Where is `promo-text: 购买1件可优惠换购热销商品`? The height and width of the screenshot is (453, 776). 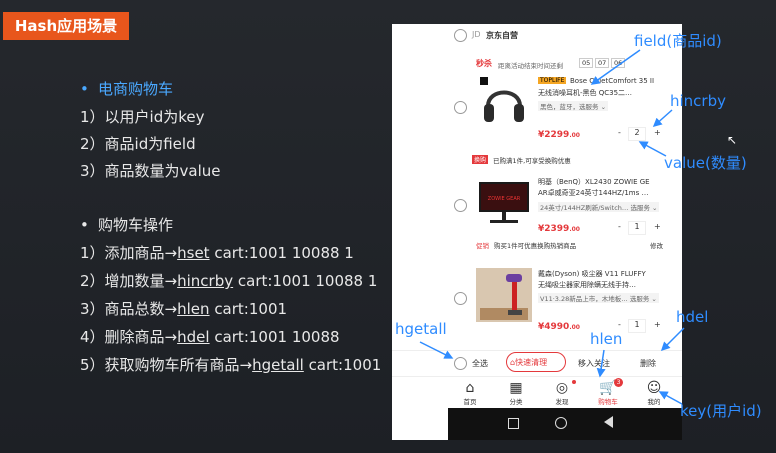
promo-text: 购买1件可优惠换购热销商品 is located at coordinates (535, 246).